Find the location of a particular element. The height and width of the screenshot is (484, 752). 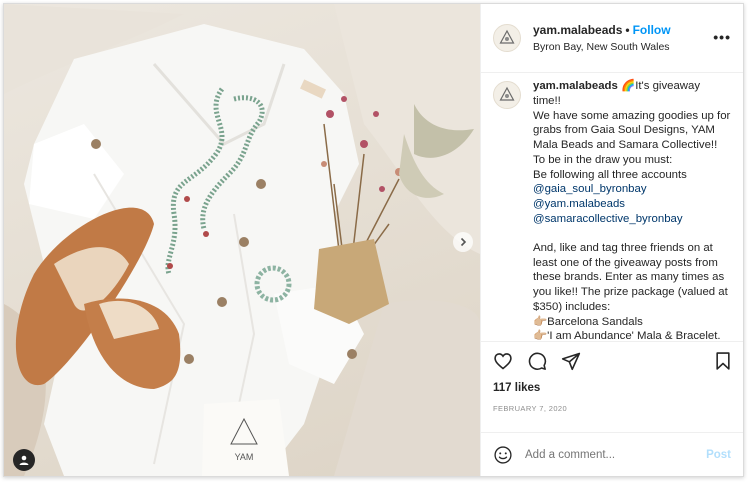

caption-line: 👉🏼Barcelona Sandals is located at coordinates (588, 321).